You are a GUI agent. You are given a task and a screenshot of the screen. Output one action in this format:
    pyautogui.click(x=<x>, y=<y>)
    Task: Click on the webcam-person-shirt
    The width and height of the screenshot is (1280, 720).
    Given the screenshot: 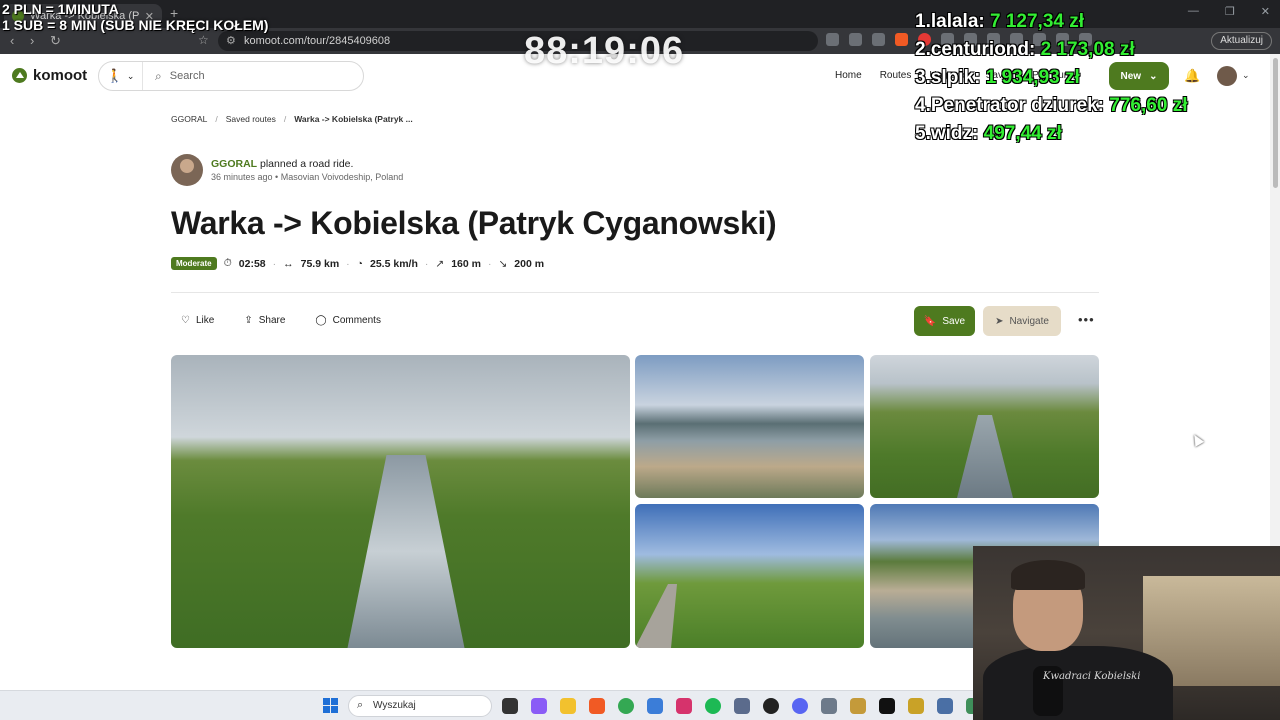 What is the action you would take?
    pyautogui.click(x=1078, y=683)
    